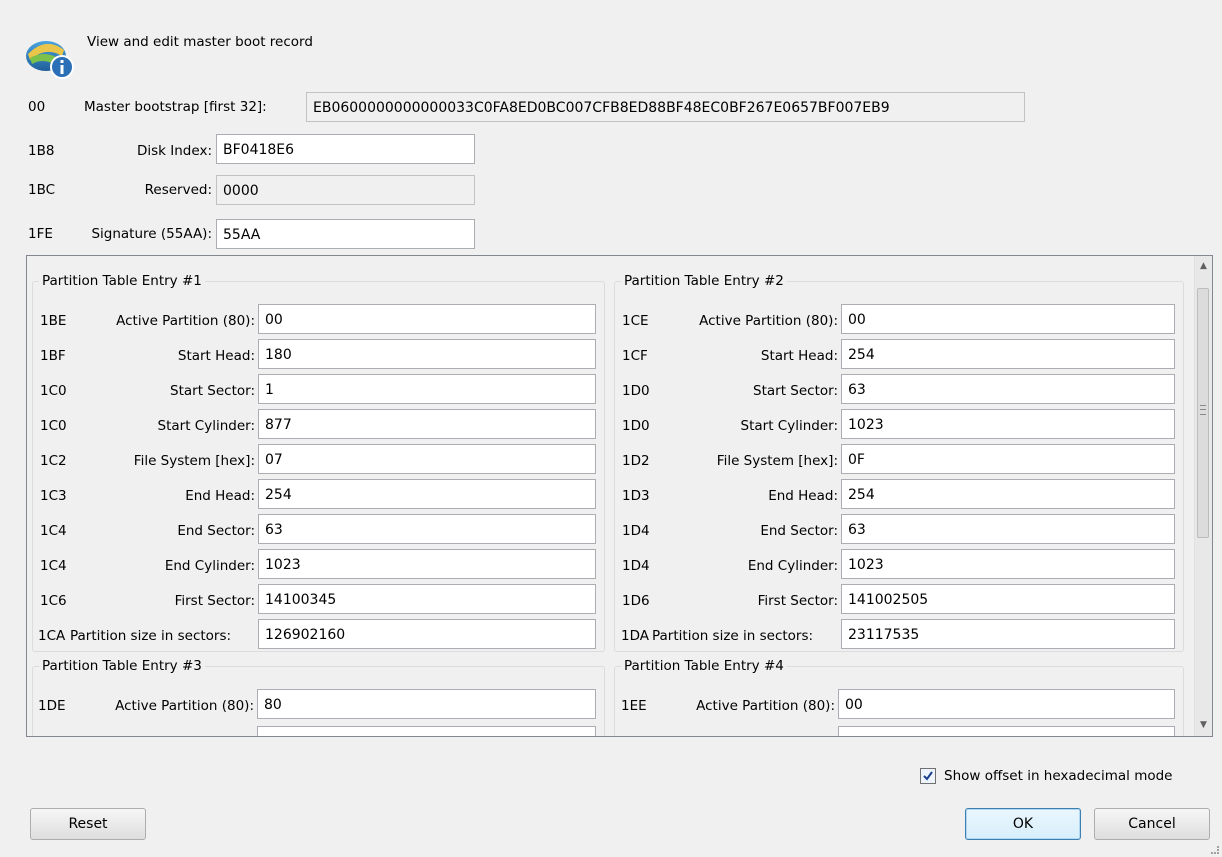  What do you see at coordinates (635, 356) in the screenshot?
I see `offset-label: 1CF` at bounding box center [635, 356].